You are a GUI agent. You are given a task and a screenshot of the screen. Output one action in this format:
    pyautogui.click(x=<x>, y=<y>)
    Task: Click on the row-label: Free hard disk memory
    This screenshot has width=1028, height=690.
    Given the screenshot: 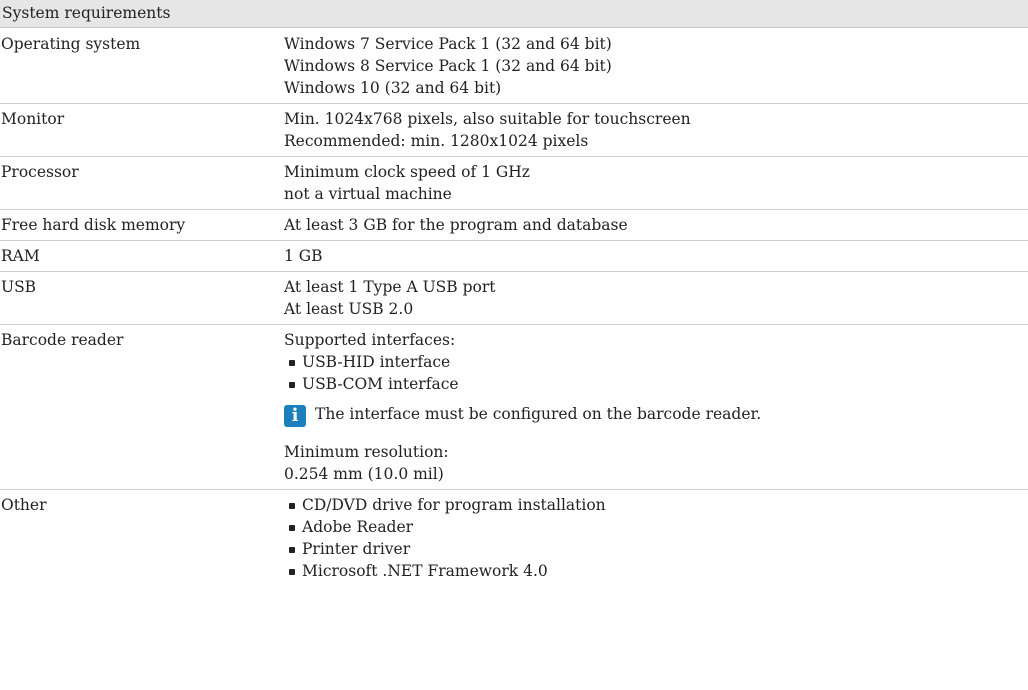 What is the action you would take?
    pyautogui.click(x=93, y=225)
    